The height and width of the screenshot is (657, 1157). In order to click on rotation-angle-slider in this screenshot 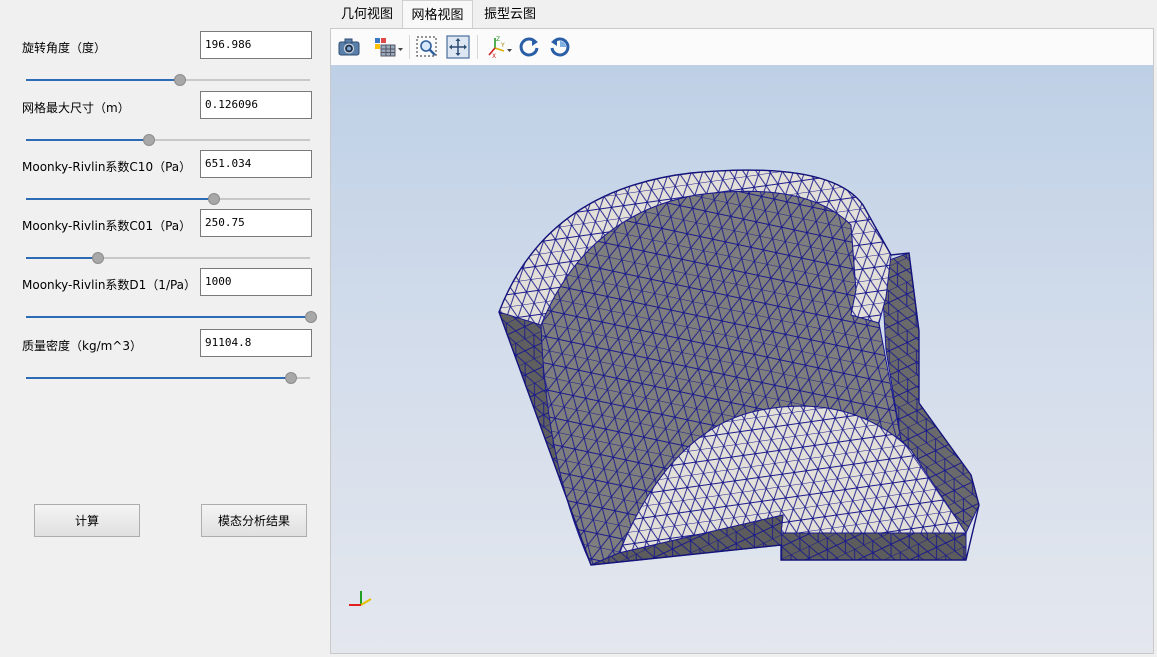, I will do `click(168, 80)`.